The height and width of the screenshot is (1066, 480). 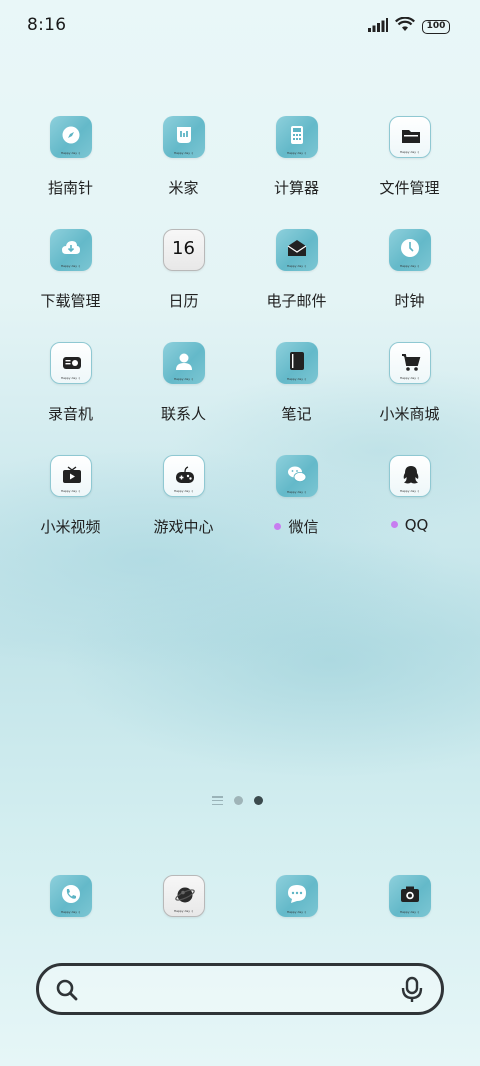 I want to click on wifi-icon, so click(x=405, y=26).